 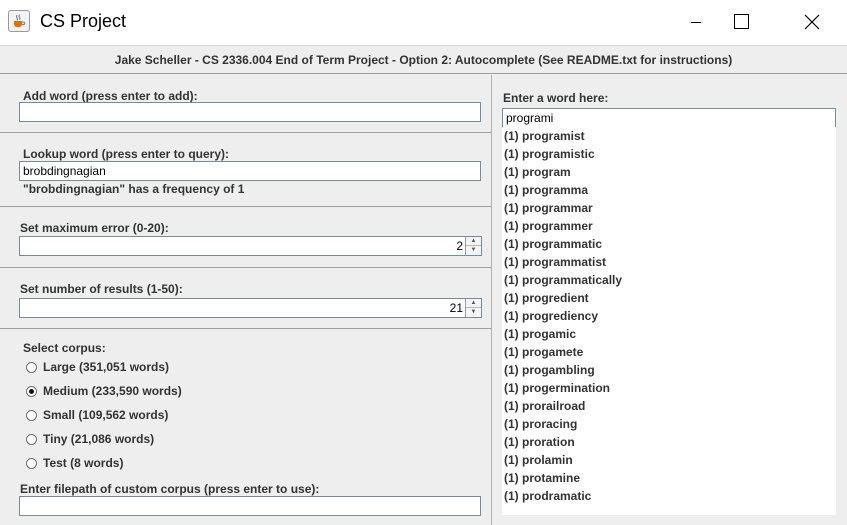 What do you see at coordinates (423, 22) in the screenshot?
I see `title-bar: CS Project` at bounding box center [423, 22].